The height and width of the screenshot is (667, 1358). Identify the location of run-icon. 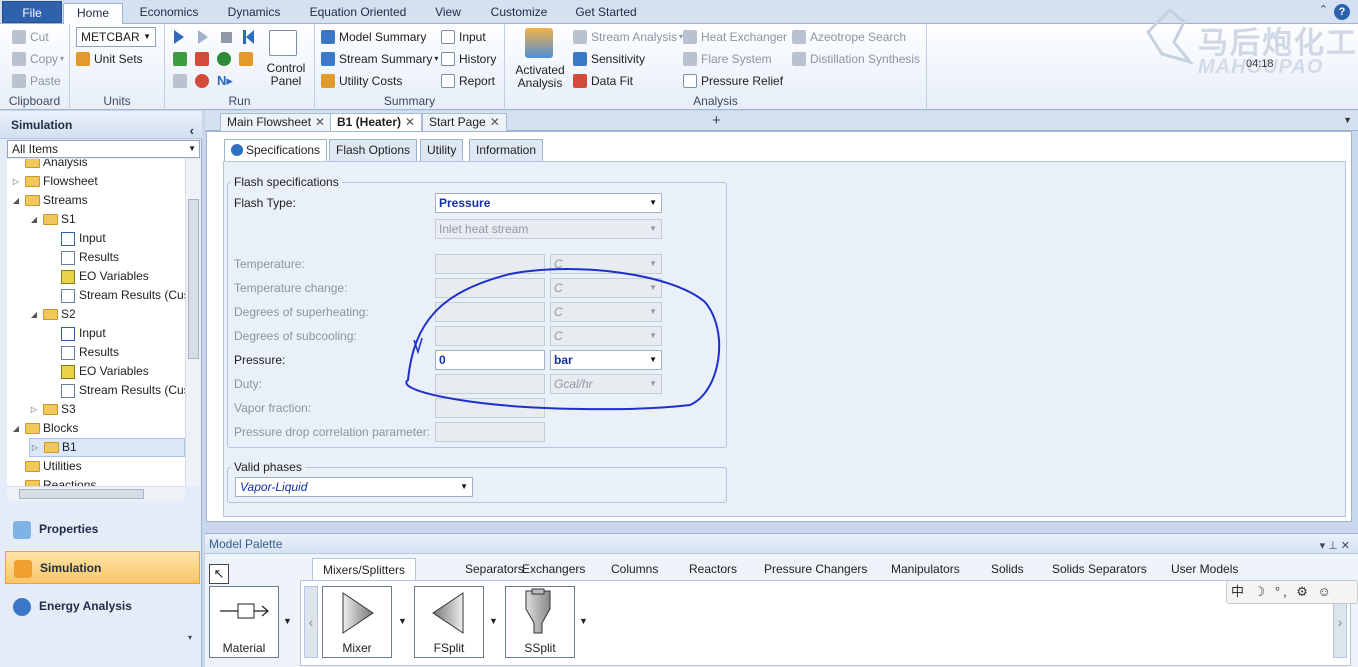
(179, 38).